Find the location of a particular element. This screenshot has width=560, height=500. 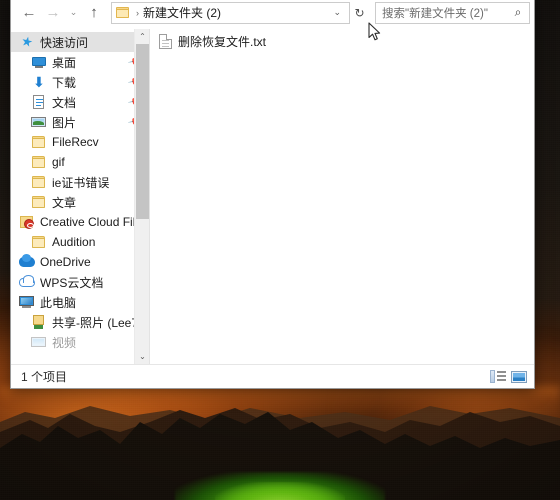

sidebar-item-label: WPS云文档 is located at coordinates (72, 282).